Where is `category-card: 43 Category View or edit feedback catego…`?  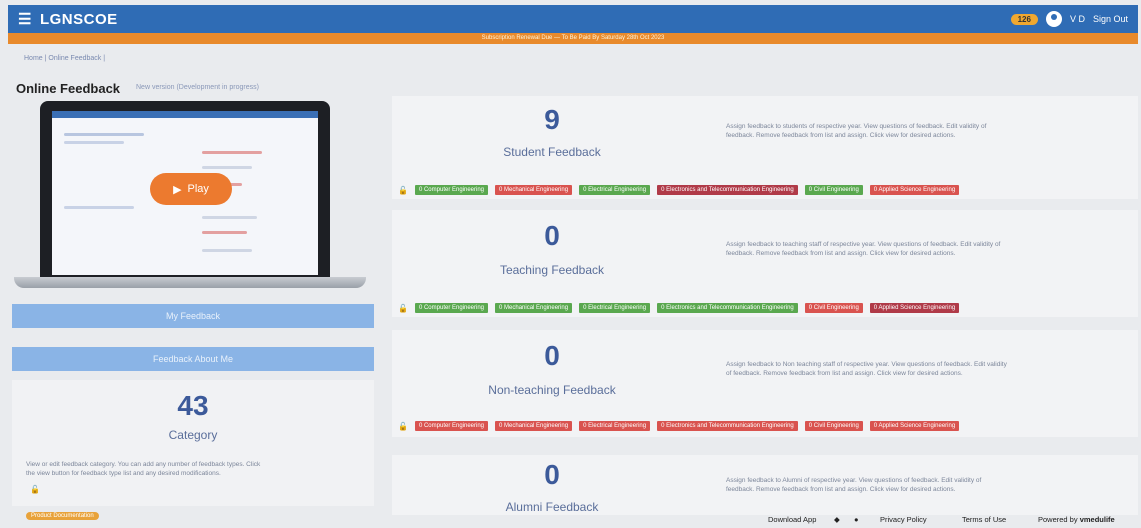 category-card: 43 Category View or edit feedback catego… is located at coordinates (193, 443).